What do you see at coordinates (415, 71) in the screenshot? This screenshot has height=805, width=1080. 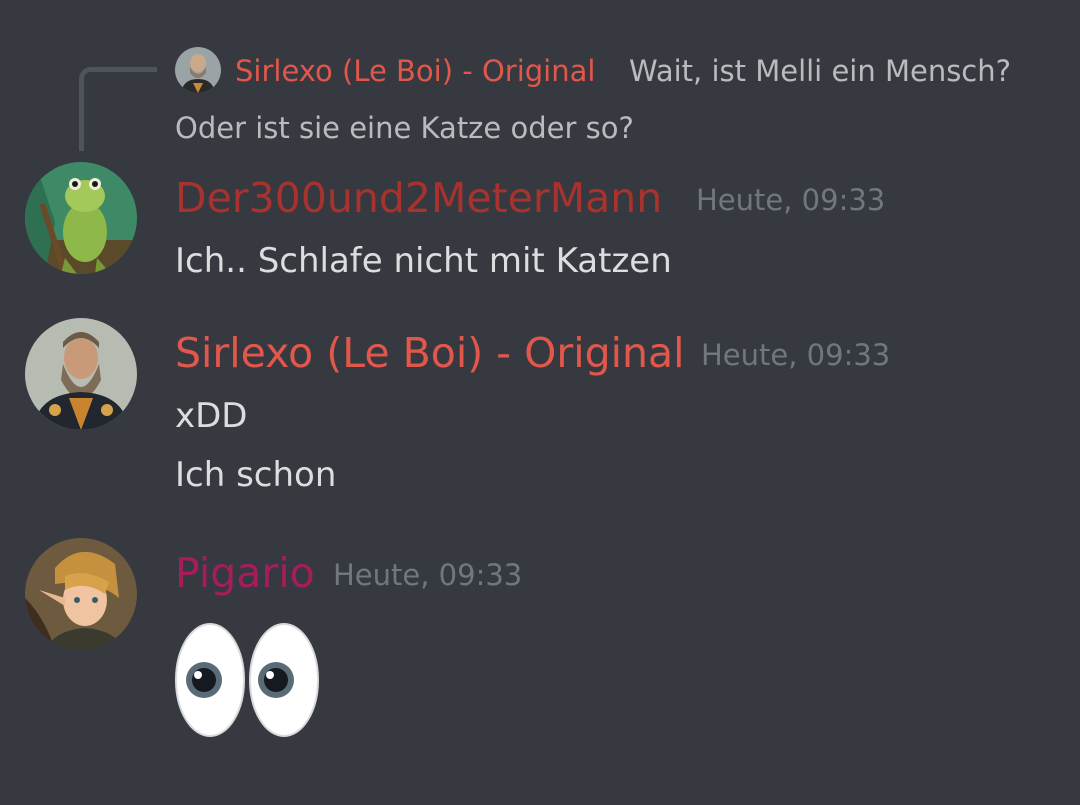 I see `reply-author-name: Sirlexo (Le Boi) - Original` at bounding box center [415, 71].